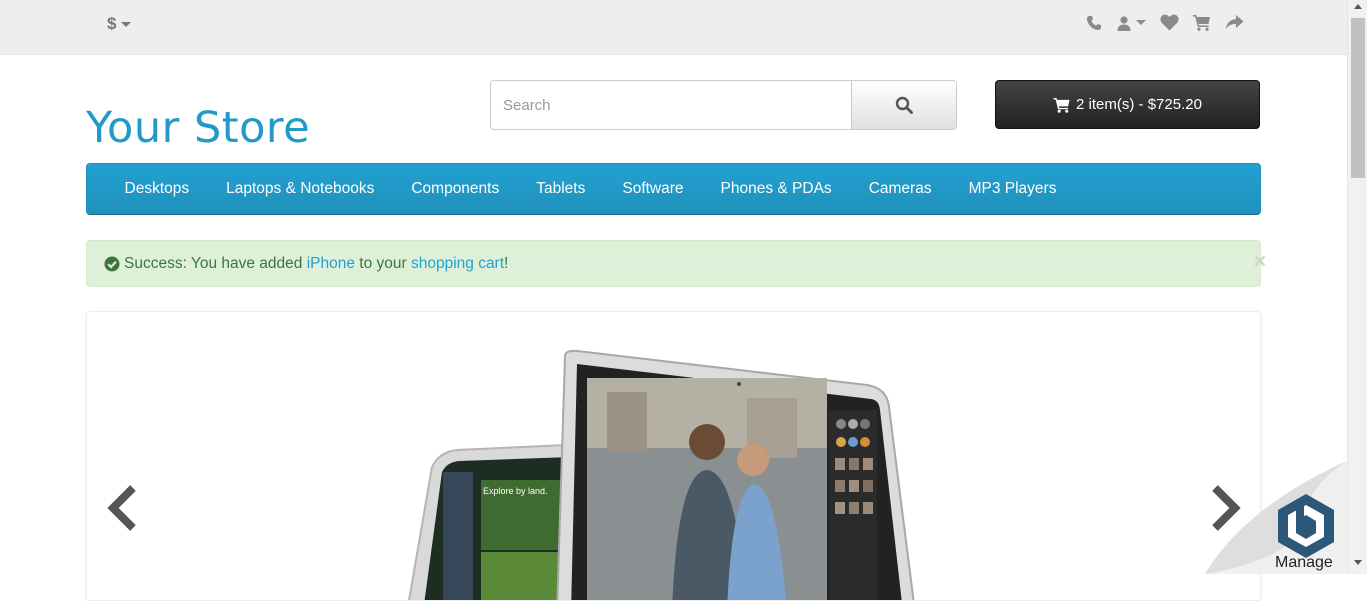 The width and height of the screenshot is (1367, 601). Describe the element at coordinates (157, 189) in the screenshot. I see `menu-item-desktops: Desktops` at that location.